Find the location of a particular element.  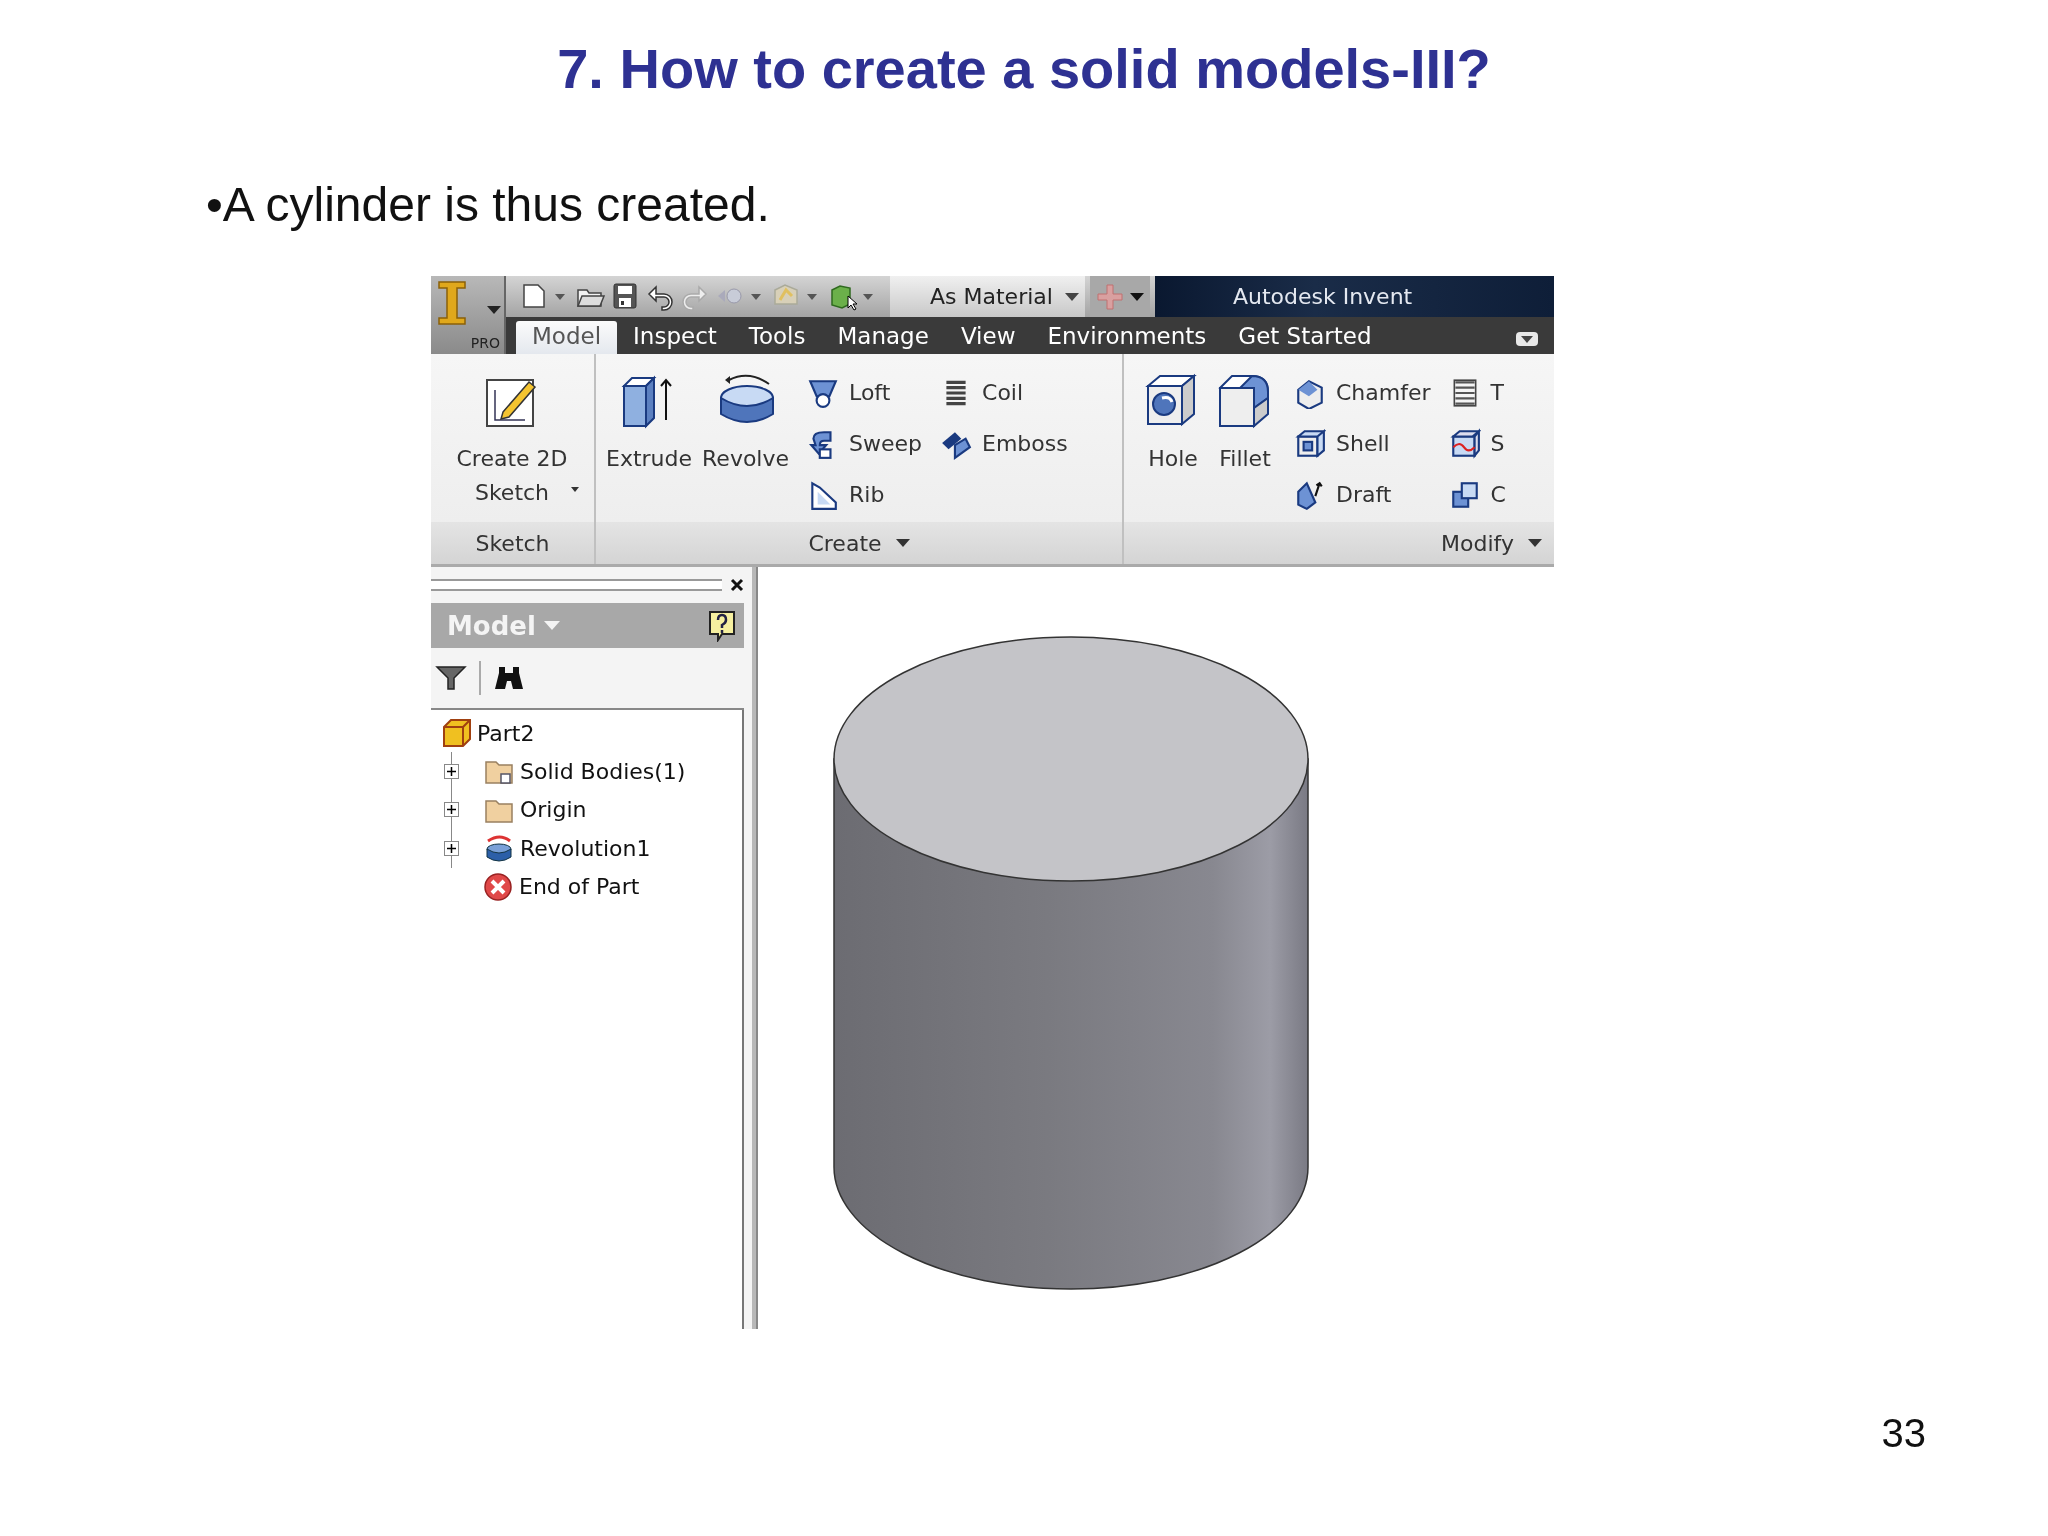

plus-icon is located at coordinates (1109, 296).